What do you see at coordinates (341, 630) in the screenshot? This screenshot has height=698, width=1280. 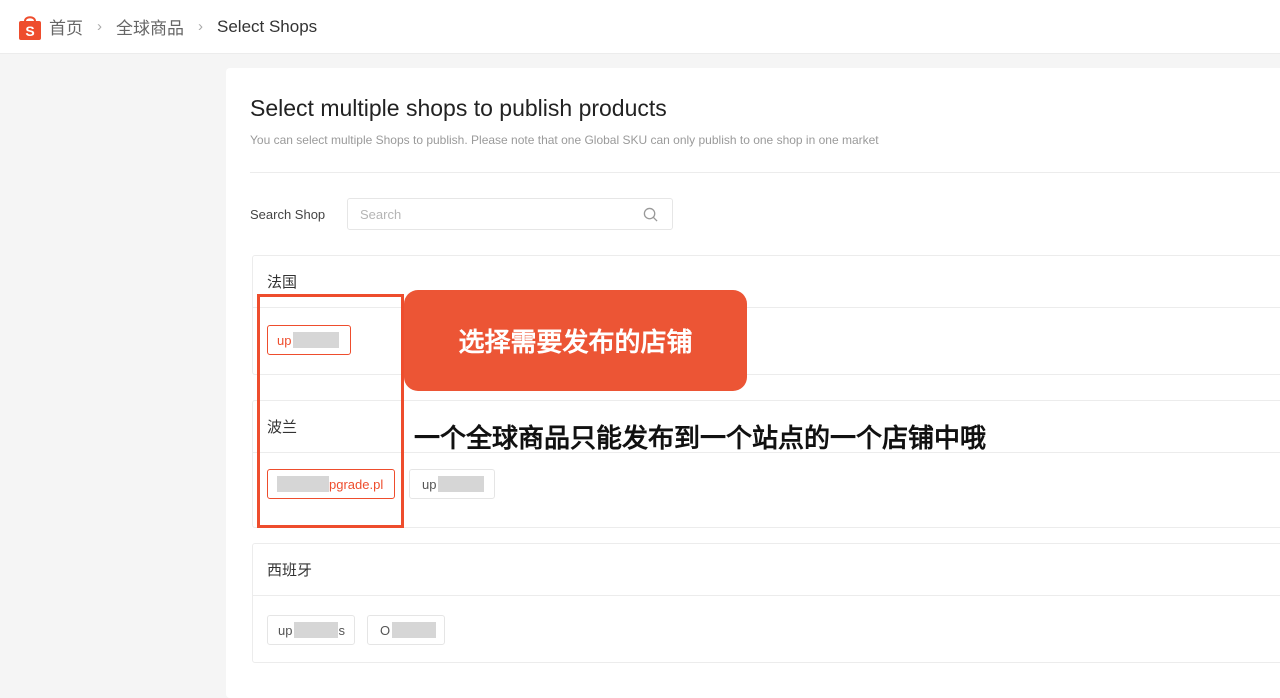 I see `shop-label-suffix: s` at bounding box center [341, 630].